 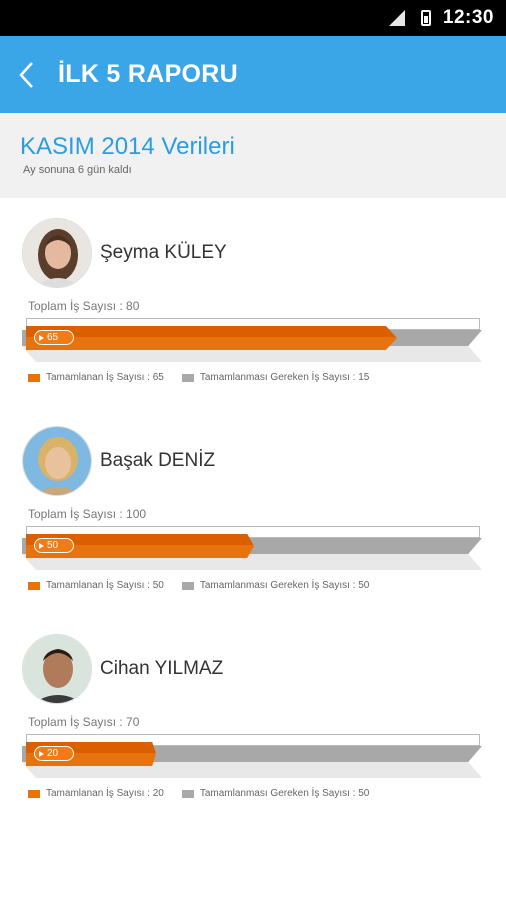 What do you see at coordinates (84, 722) in the screenshot?
I see `total-jobs: Toplam İş Sayısı : 70` at bounding box center [84, 722].